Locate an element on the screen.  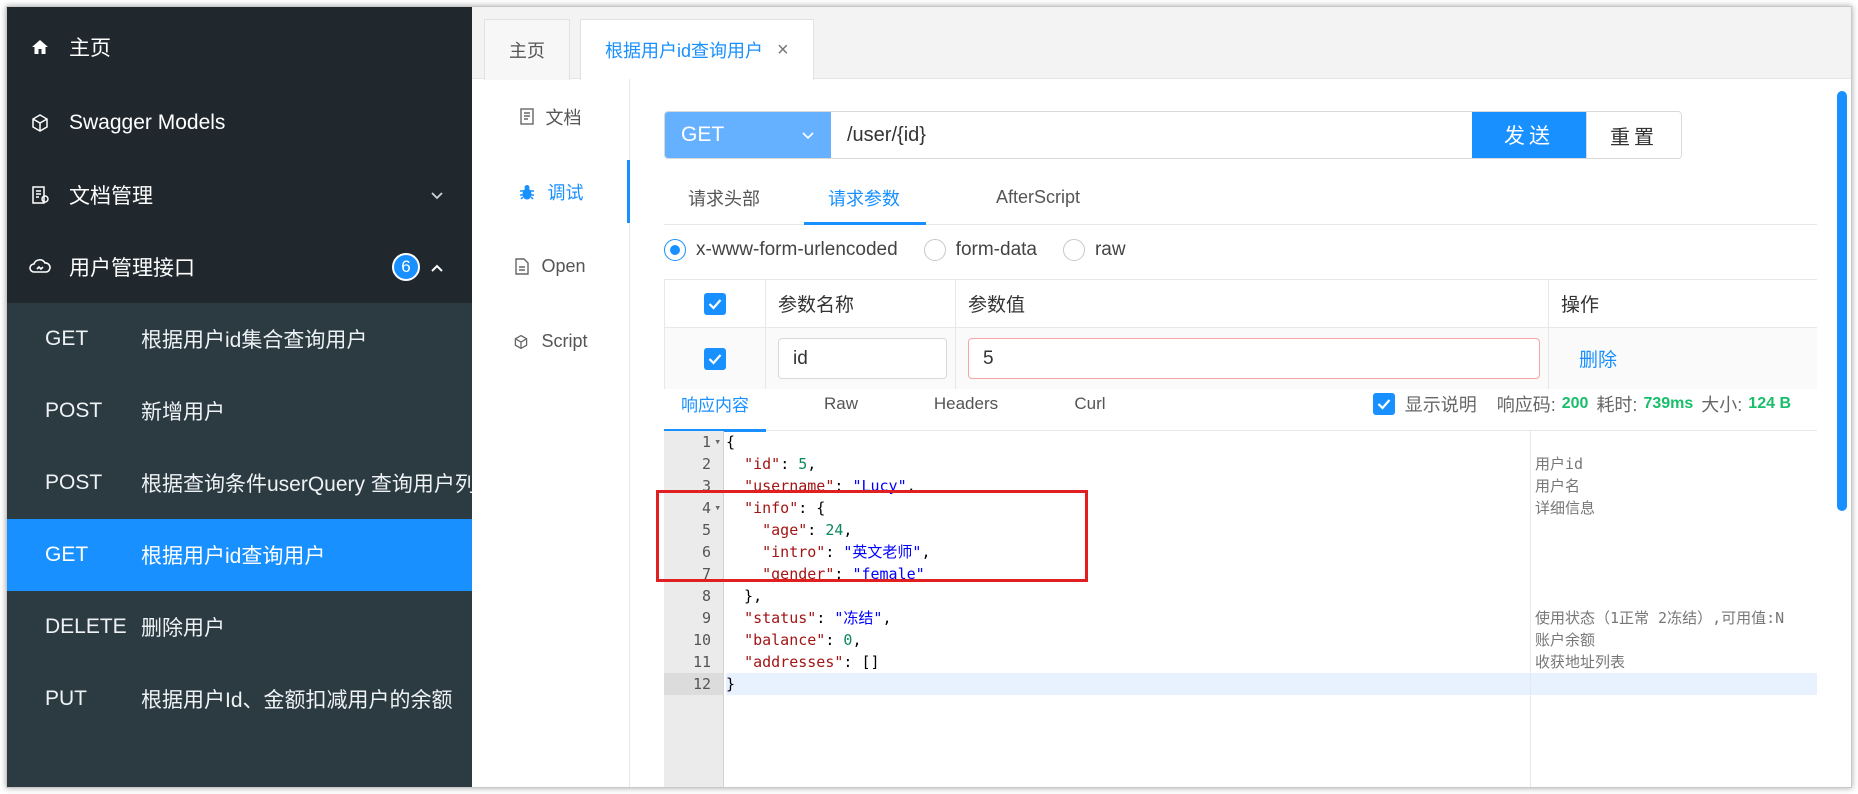
sidebar-item-swagger-models: Swagger Models is located at coordinates (239, 123).